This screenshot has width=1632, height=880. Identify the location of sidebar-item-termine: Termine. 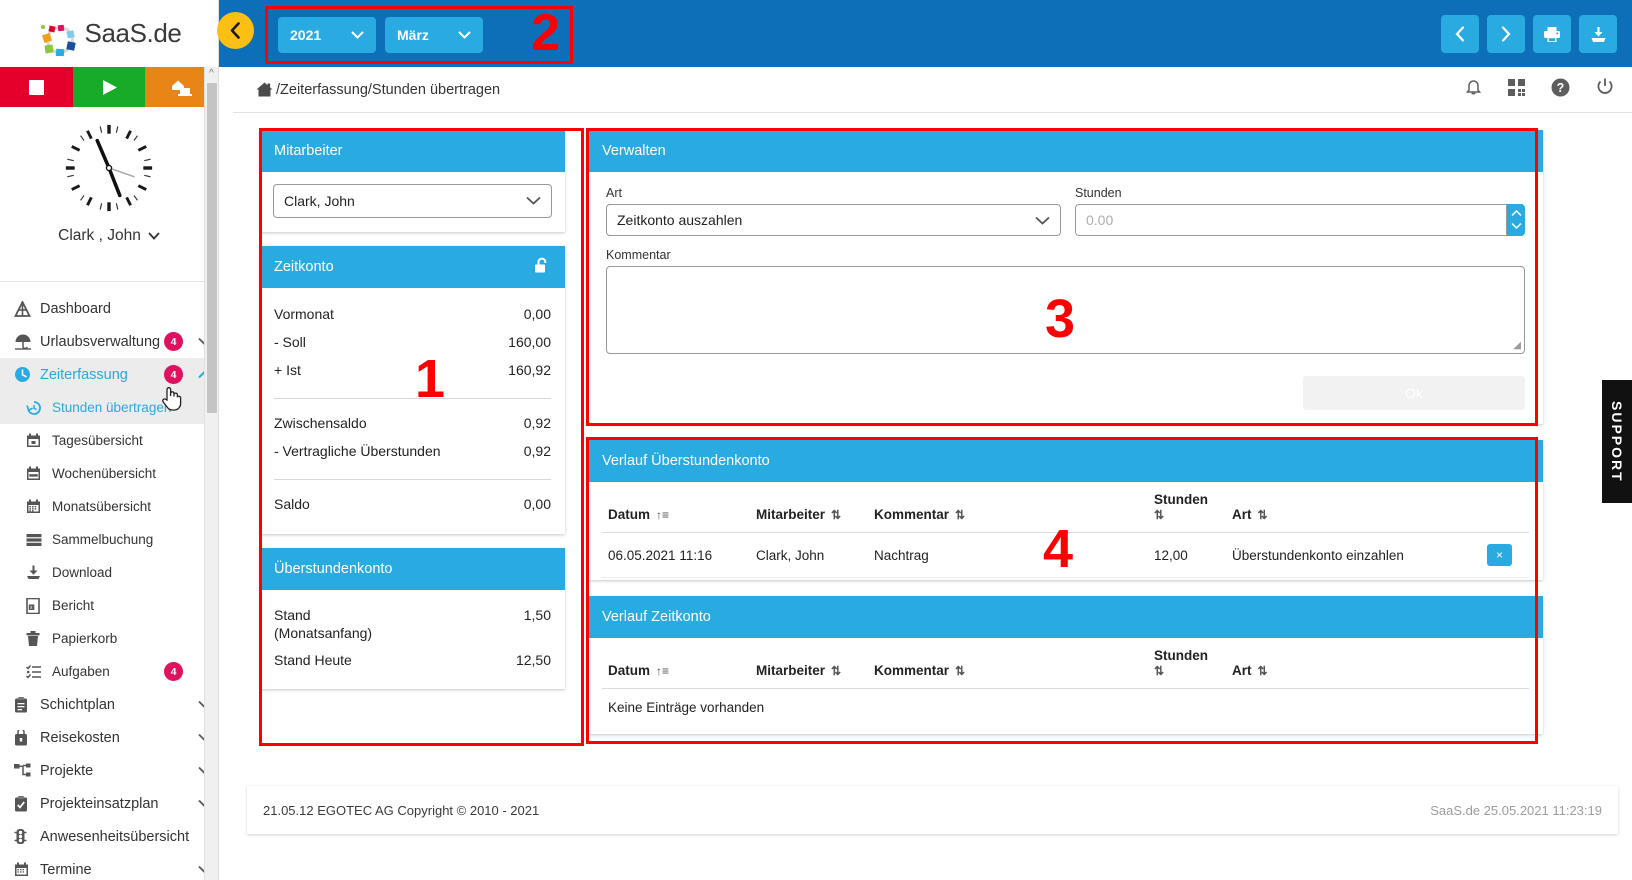
(109, 866).